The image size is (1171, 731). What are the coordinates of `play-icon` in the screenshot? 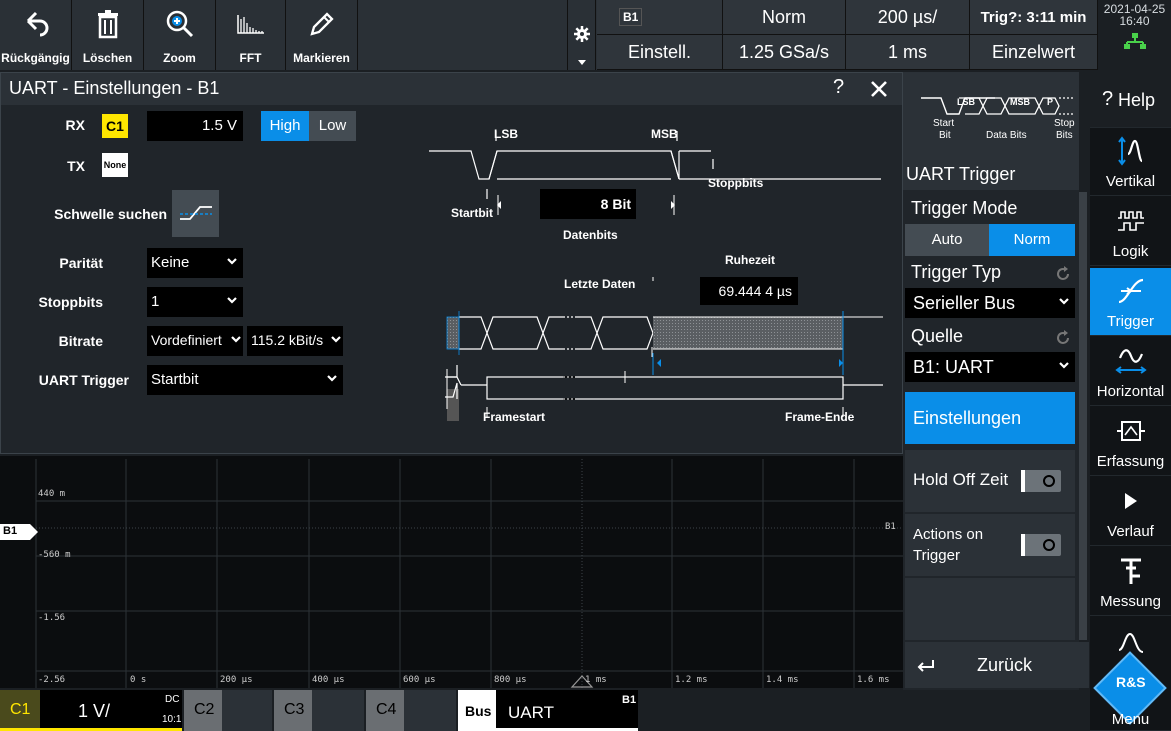 It's located at (1130, 501).